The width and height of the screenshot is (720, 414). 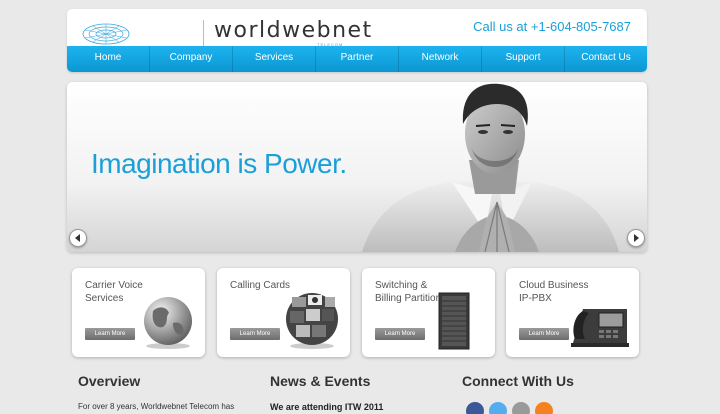 I want to click on hero-person-image, so click(x=490, y=167).